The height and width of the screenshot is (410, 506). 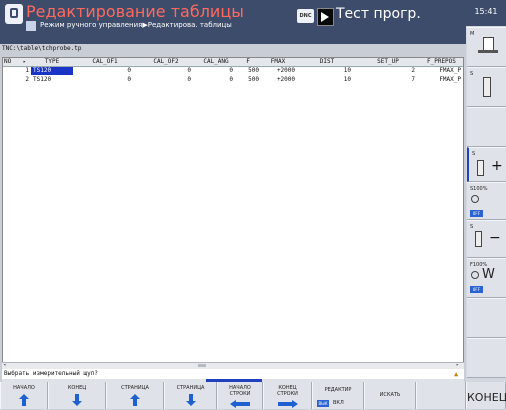 I want to click on softkey-m-function: M, so click(x=486, y=47).